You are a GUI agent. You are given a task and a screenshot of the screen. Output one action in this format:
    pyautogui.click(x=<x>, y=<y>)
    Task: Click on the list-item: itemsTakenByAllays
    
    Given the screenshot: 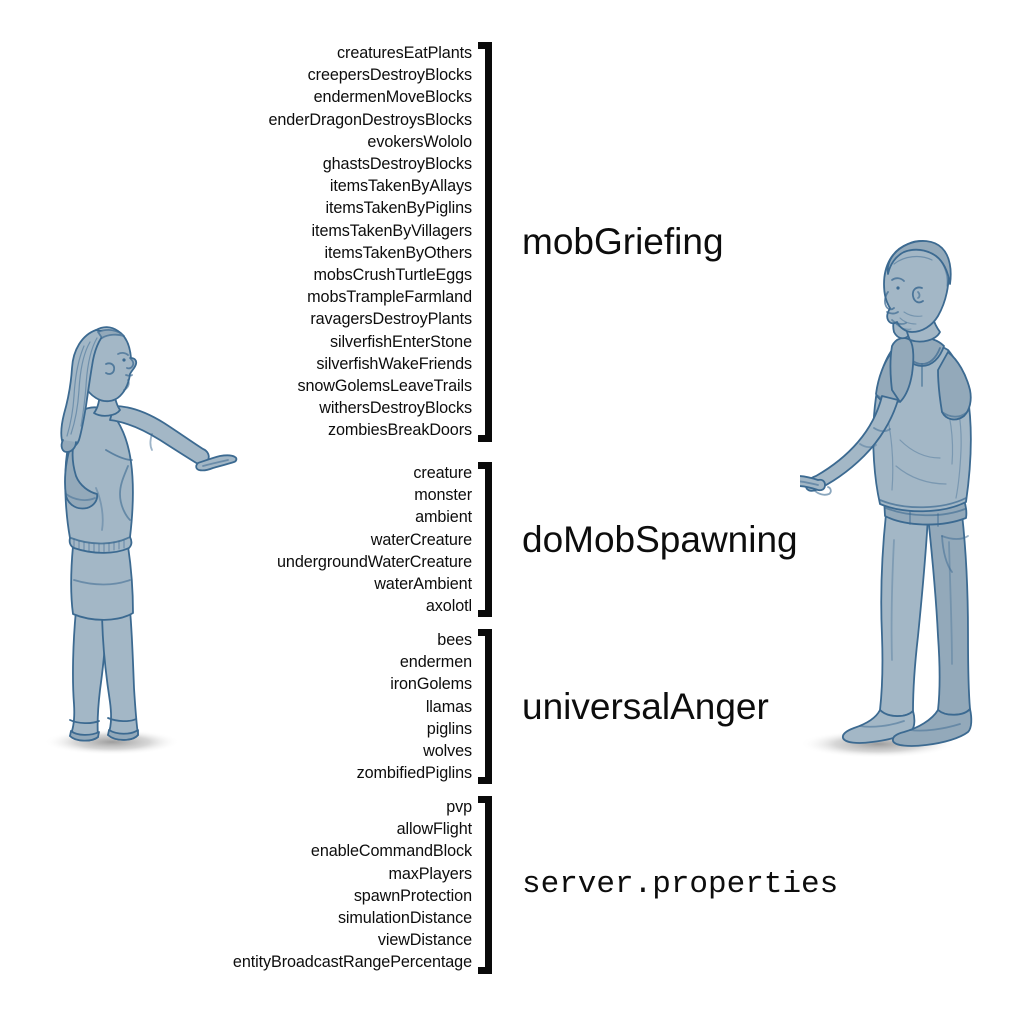 What is the action you would take?
    pyautogui.click(x=400, y=186)
    